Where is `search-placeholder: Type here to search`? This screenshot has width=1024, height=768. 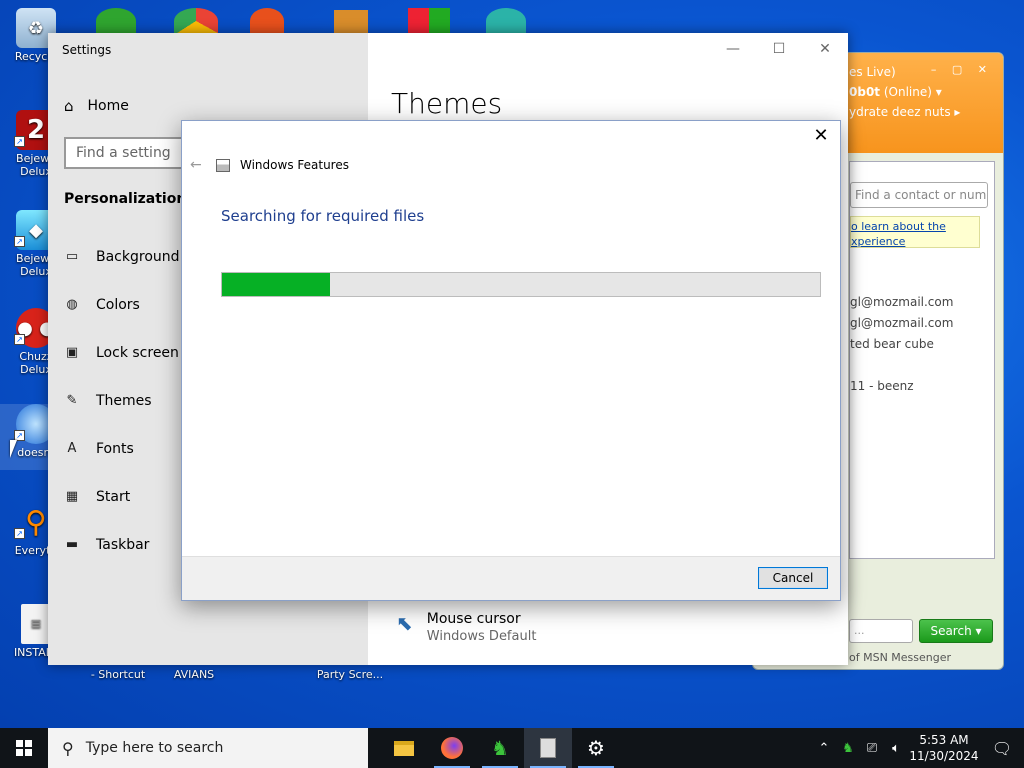
search-placeholder: Type here to search is located at coordinates (154, 748).